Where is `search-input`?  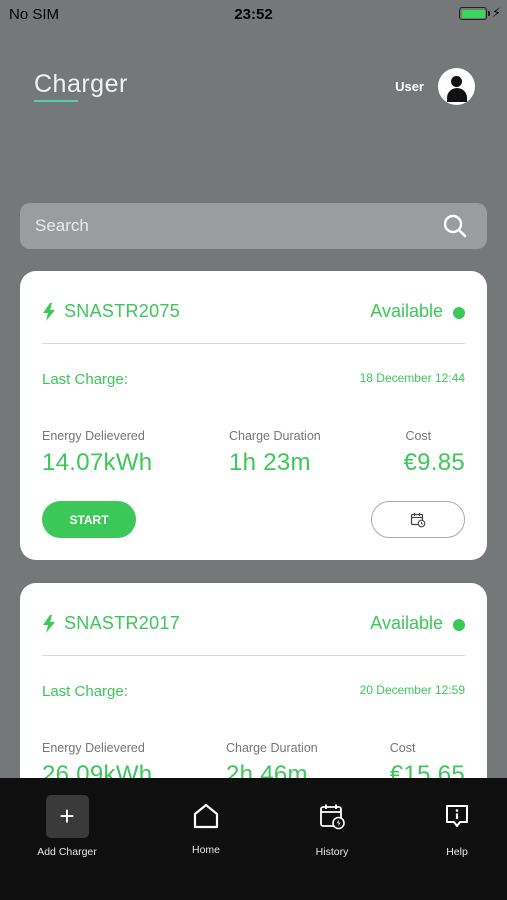 search-input is located at coordinates (227, 226).